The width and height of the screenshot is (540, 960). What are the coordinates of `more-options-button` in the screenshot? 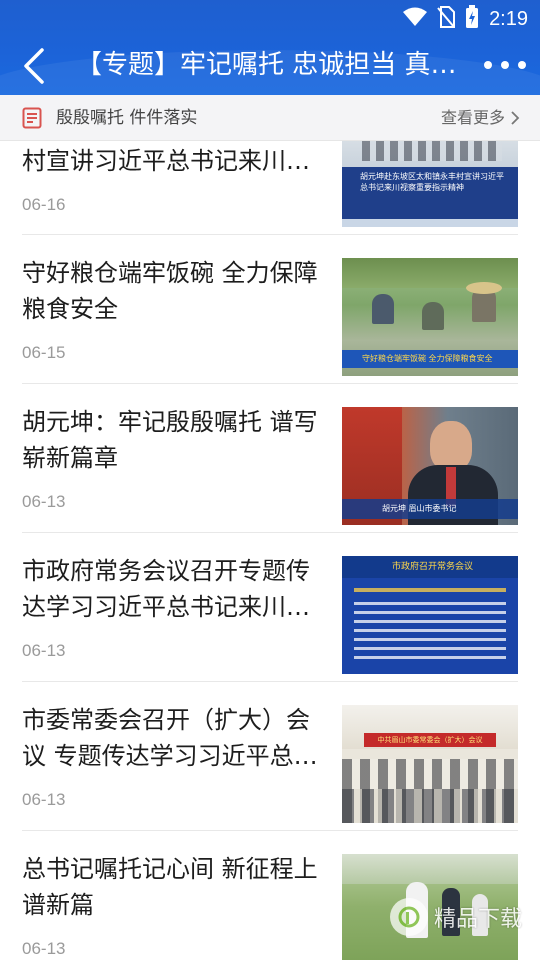 It's located at (505, 65).